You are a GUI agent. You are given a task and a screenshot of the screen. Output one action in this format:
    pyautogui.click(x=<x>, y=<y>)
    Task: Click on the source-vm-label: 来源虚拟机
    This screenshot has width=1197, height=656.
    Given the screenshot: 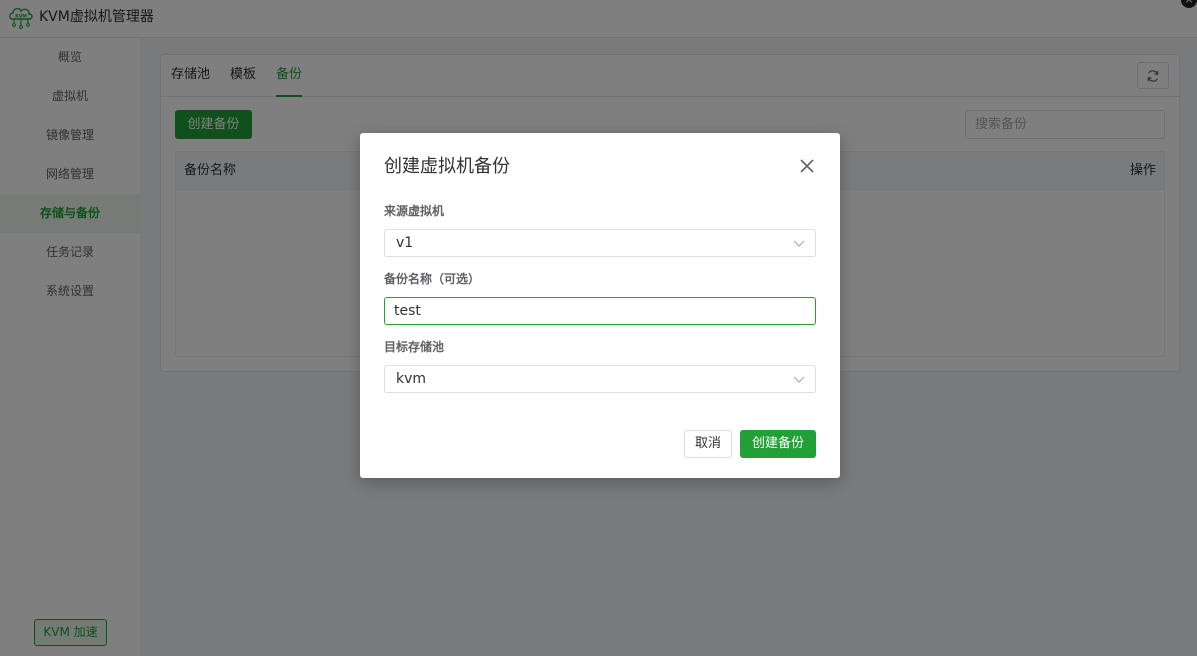 What is the action you would take?
    pyautogui.click(x=414, y=211)
    